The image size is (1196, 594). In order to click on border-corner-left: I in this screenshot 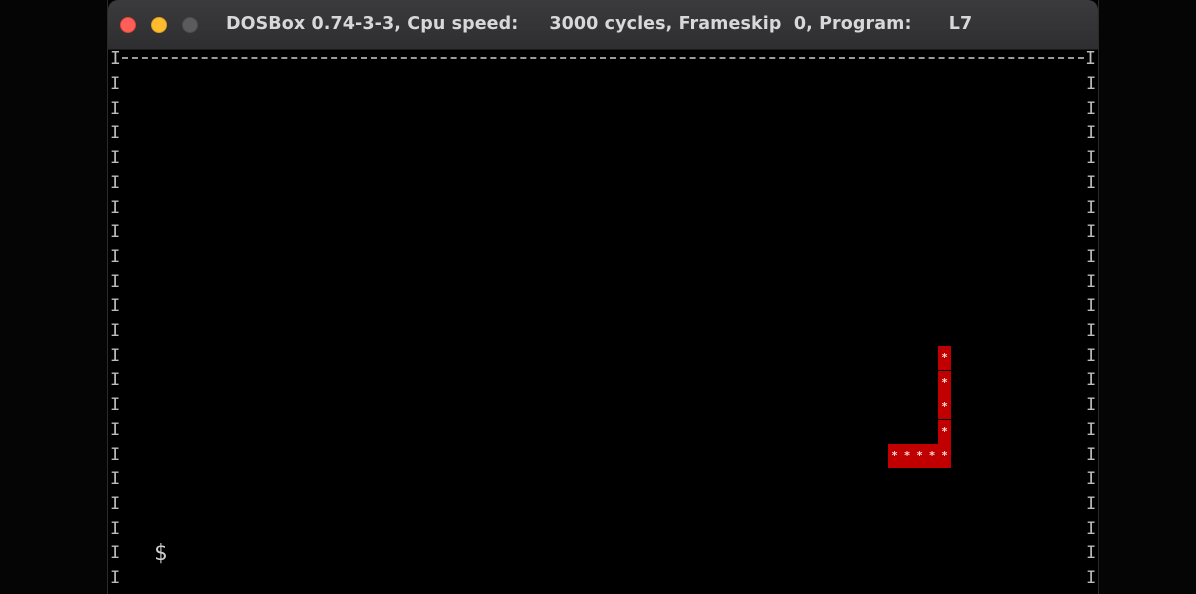, I will do `click(115, 58)`.